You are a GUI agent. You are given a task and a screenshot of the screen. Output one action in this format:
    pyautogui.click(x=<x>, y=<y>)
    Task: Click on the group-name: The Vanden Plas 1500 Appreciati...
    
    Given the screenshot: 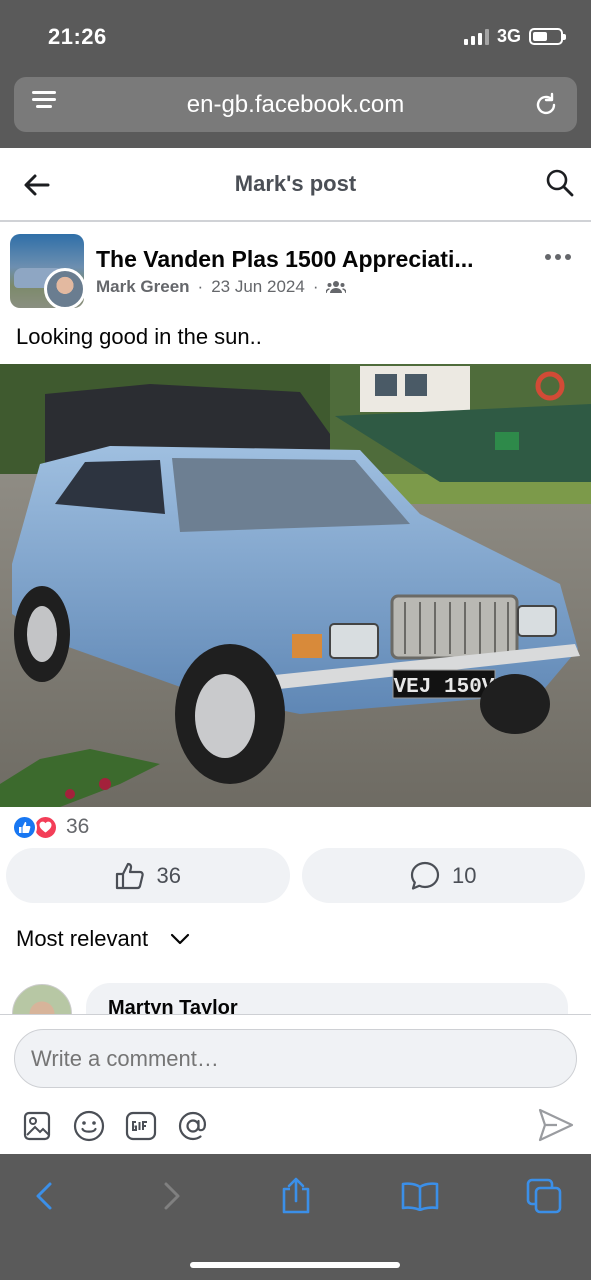 What is the action you would take?
    pyautogui.click(x=301, y=259)
    